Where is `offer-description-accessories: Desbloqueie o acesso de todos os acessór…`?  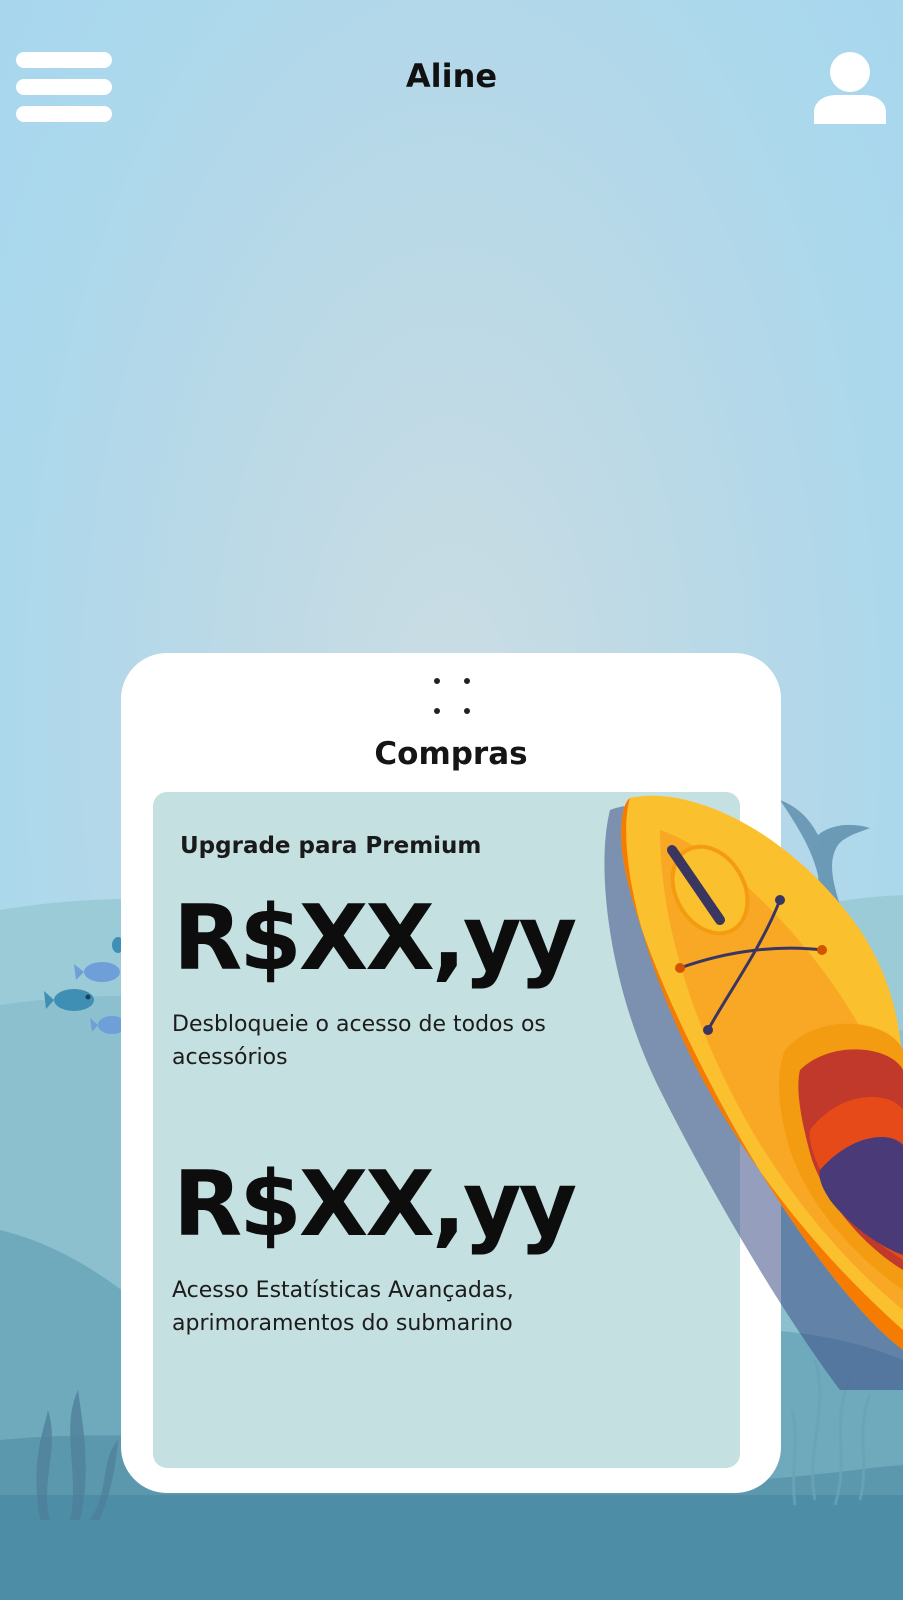
offer-description-accessories: Desbloqueie o acesso de todos os acessór… is located at coordinates (359, 1041).